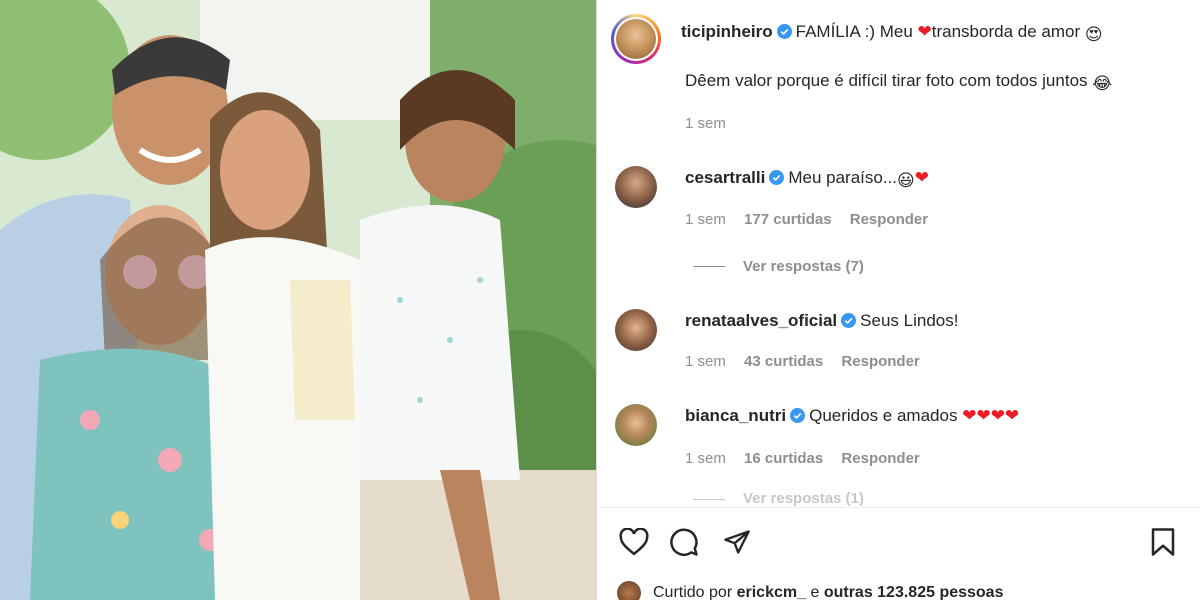 This screenshot has height=600, width=1200. I want to click on action-bar, so click(898, 543).